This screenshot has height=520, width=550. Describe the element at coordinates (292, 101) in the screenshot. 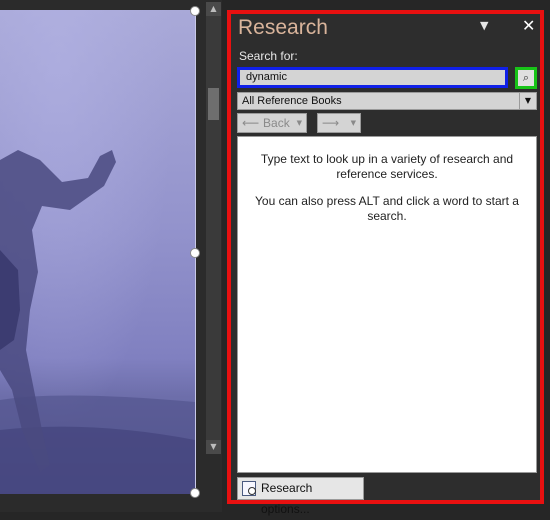

I see `reference-source-value: All Reference Books` at that location.